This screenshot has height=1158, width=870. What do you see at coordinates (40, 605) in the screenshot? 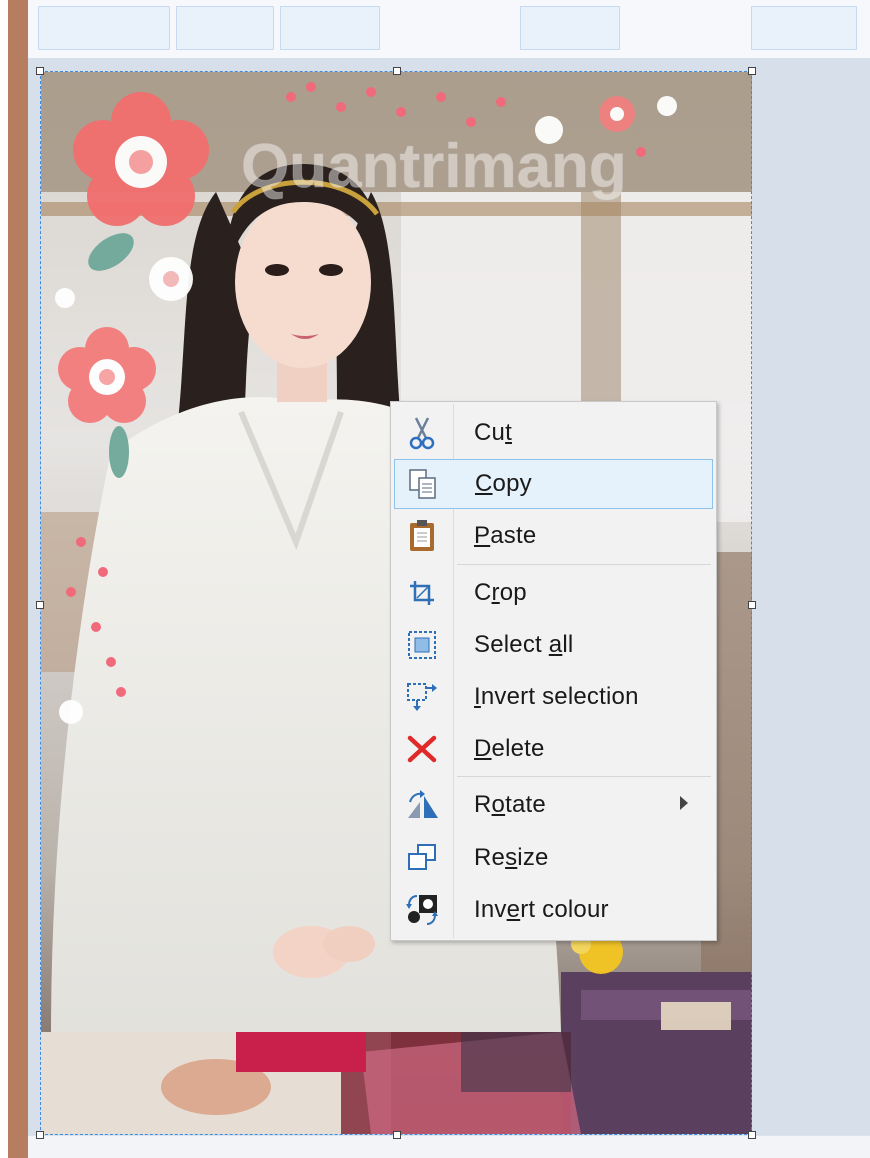
I see `resize-handle-left` at bounding box center [40, 605].